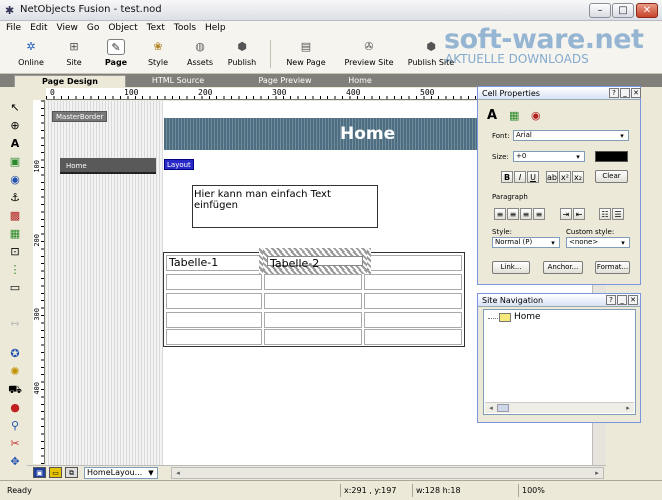  Describe the element at coordinates (15, 126) in the screenshot. I see `zoom-icon: ⊕` at that location.